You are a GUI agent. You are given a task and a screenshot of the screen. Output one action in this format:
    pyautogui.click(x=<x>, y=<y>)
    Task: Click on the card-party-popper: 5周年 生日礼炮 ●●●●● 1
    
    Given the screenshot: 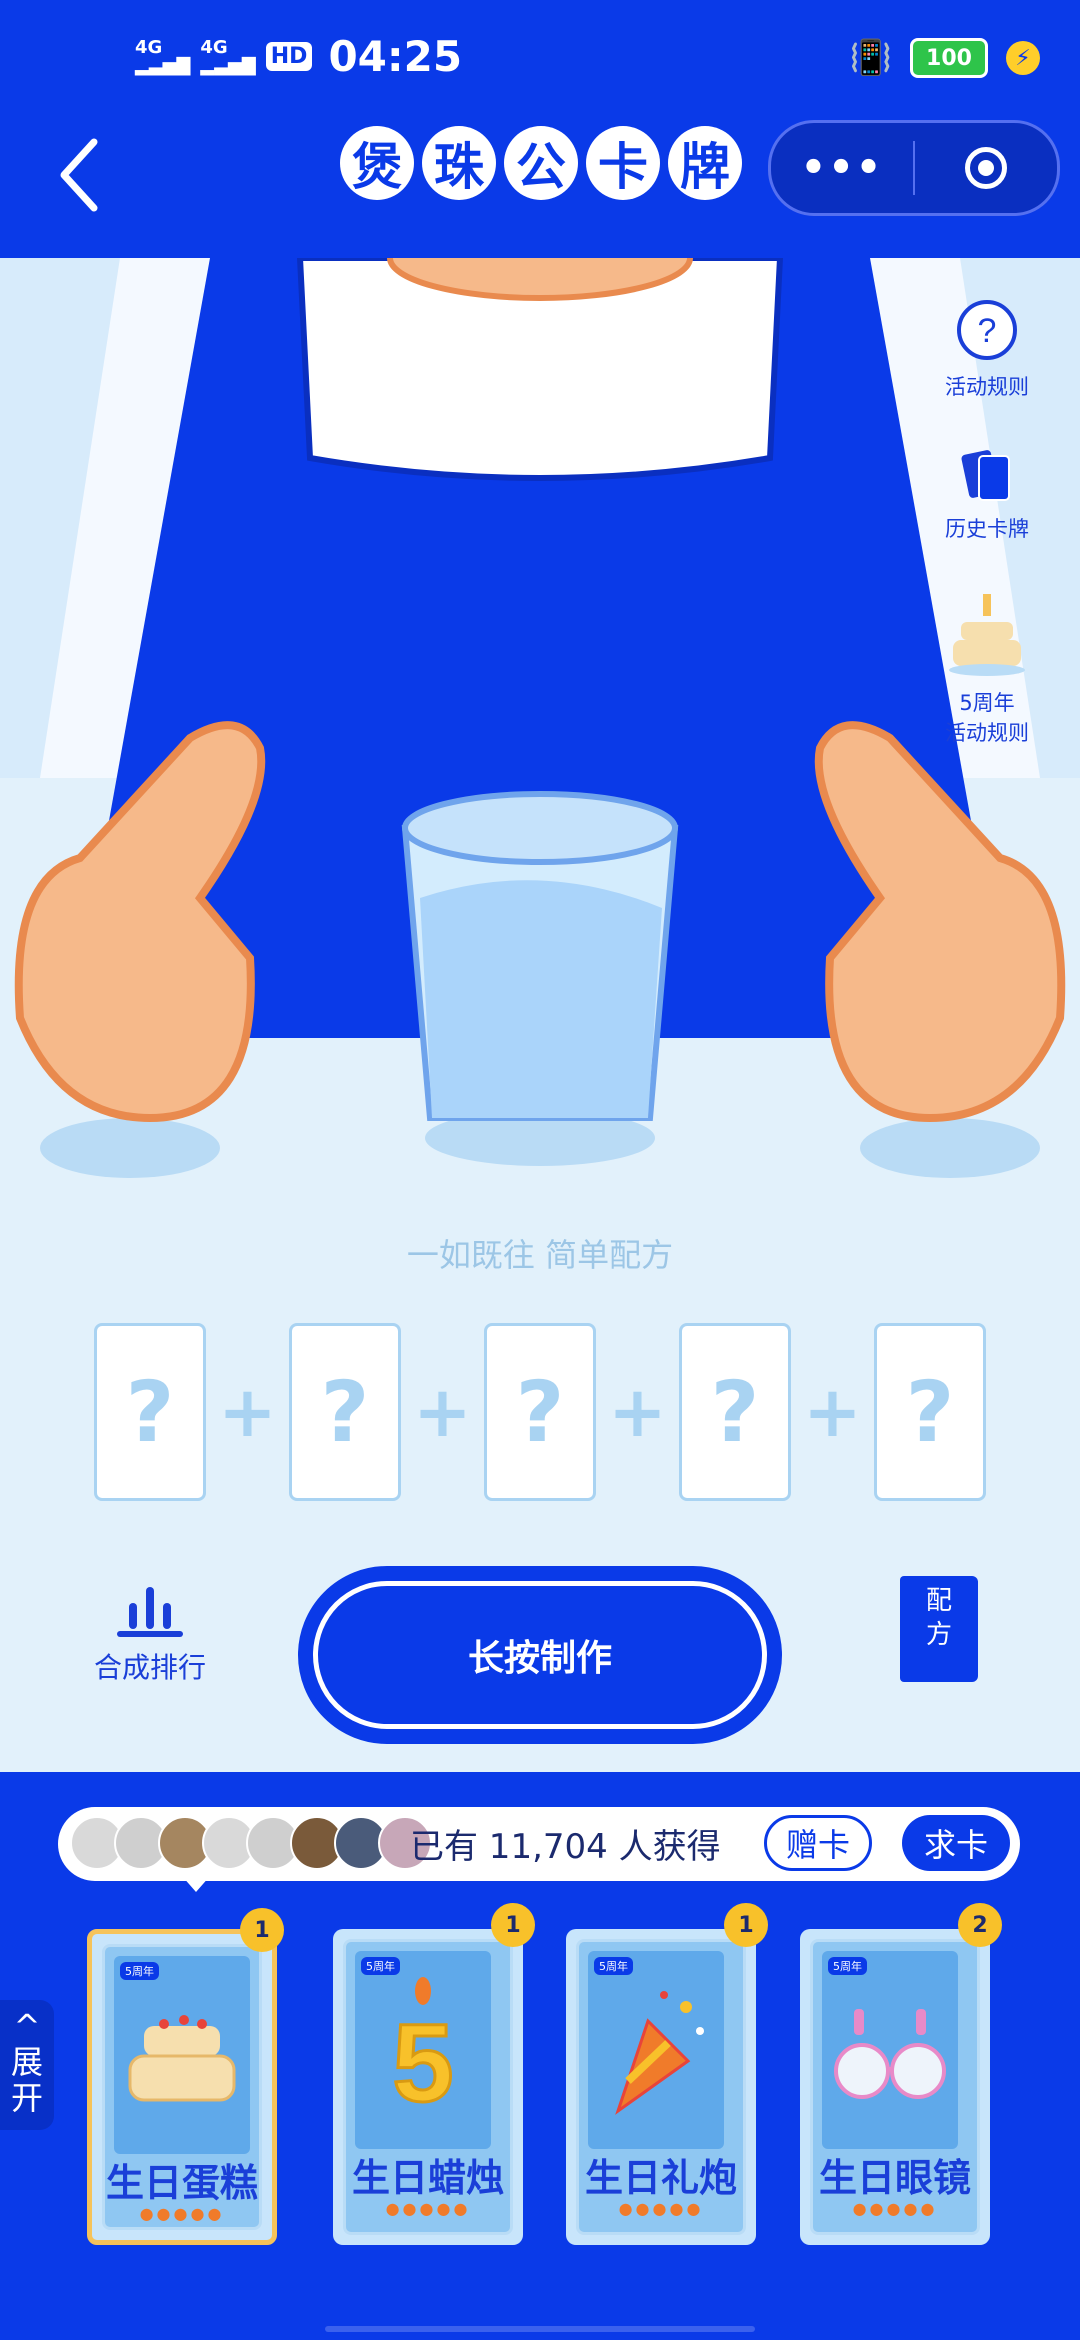 What is the action you would take?
    pyautogui.click(x=667, y=2074)
    